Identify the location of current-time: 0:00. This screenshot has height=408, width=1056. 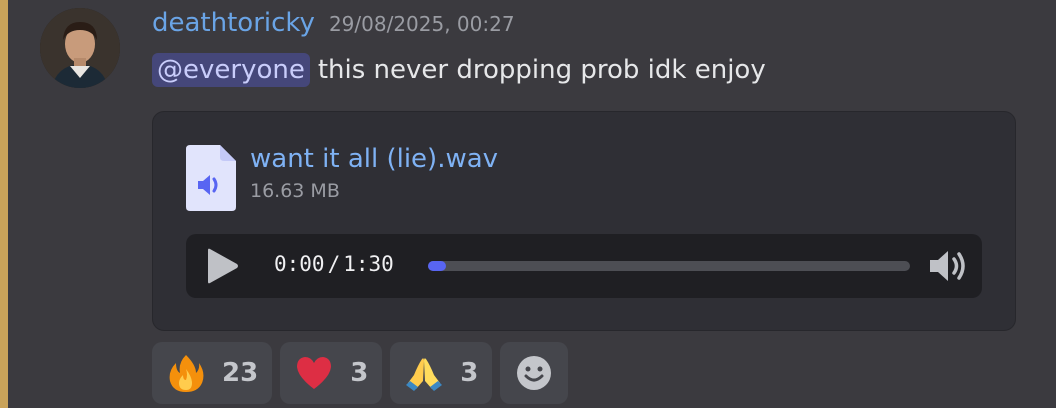
(299, 264).